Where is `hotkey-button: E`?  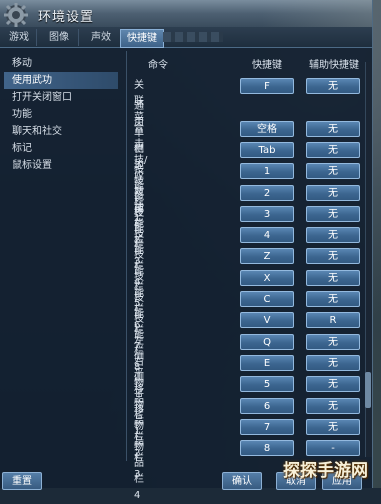 hotkey-button: E is located at coordinates (267, 363).